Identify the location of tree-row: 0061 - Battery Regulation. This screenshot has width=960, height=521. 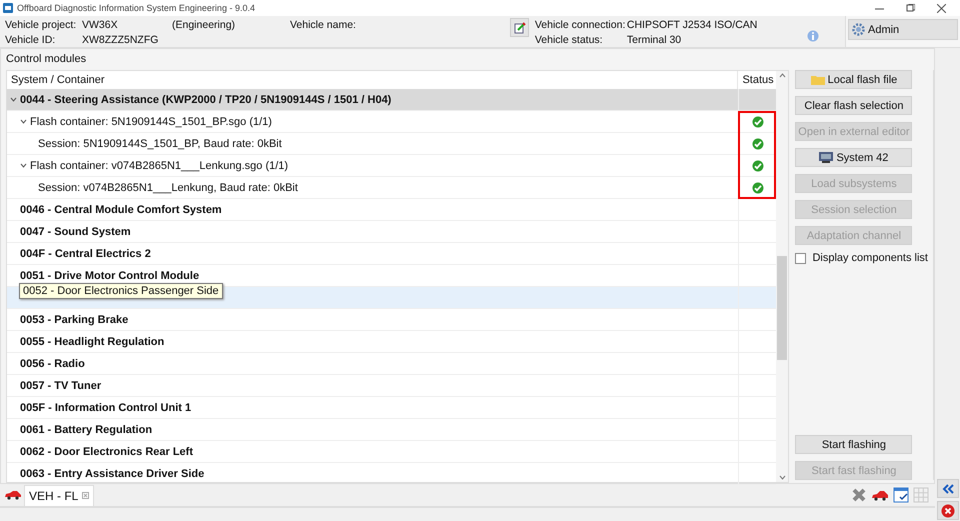
(391, 430).